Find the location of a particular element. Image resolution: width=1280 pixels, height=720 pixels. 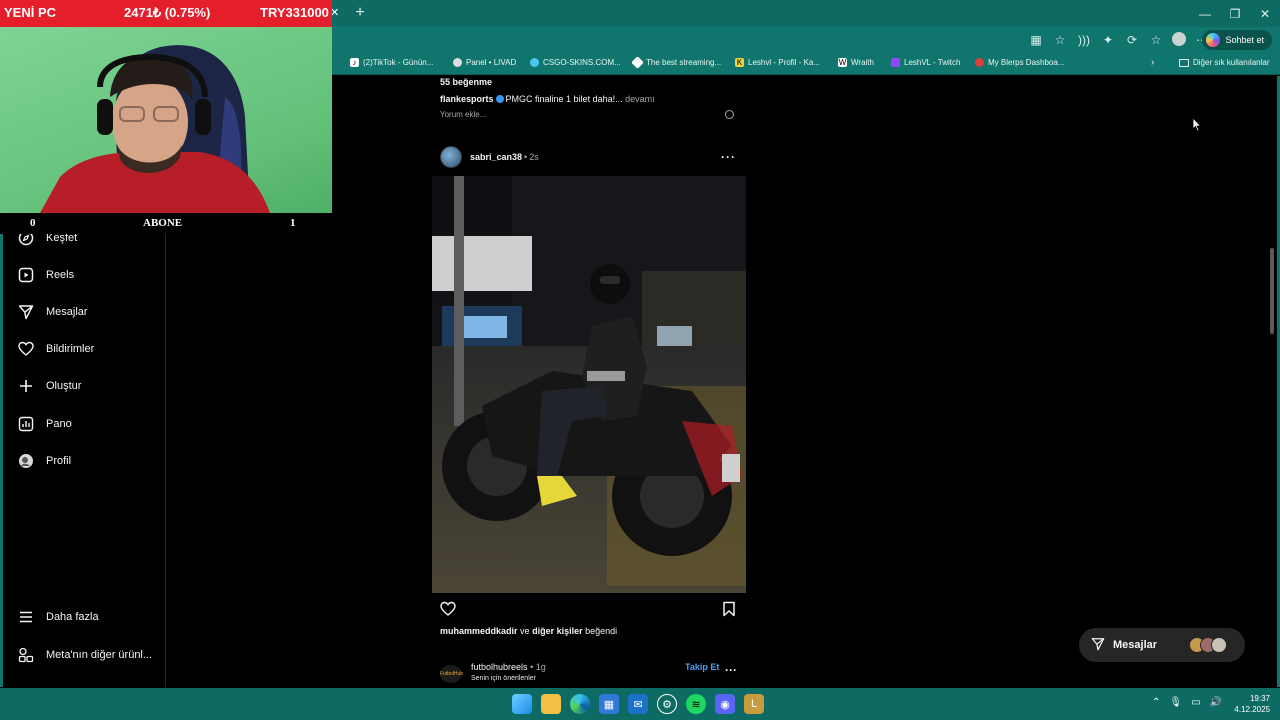

volume-icon: 🔊 is located at coordinates (1216, 702).